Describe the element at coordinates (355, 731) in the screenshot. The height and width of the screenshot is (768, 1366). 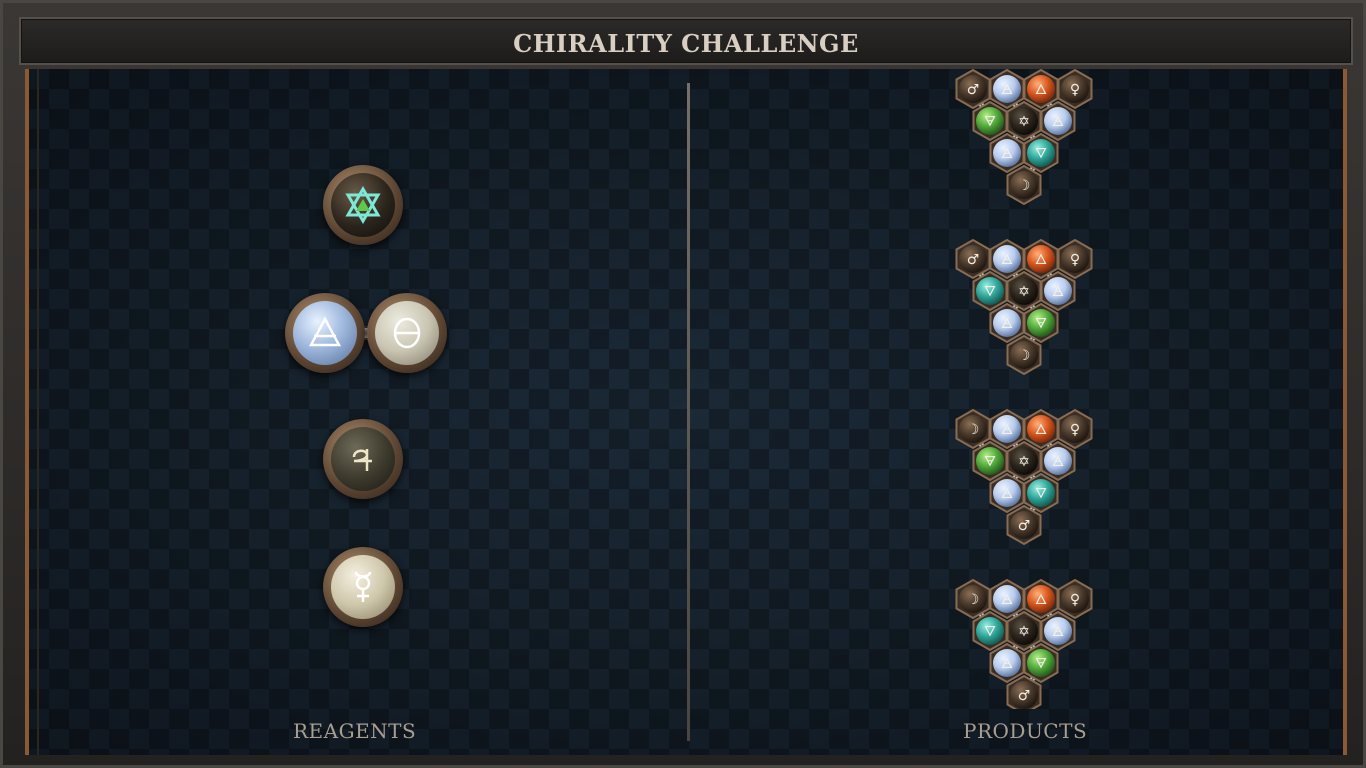
I see `reagents-label: REAGENTS` at that location.